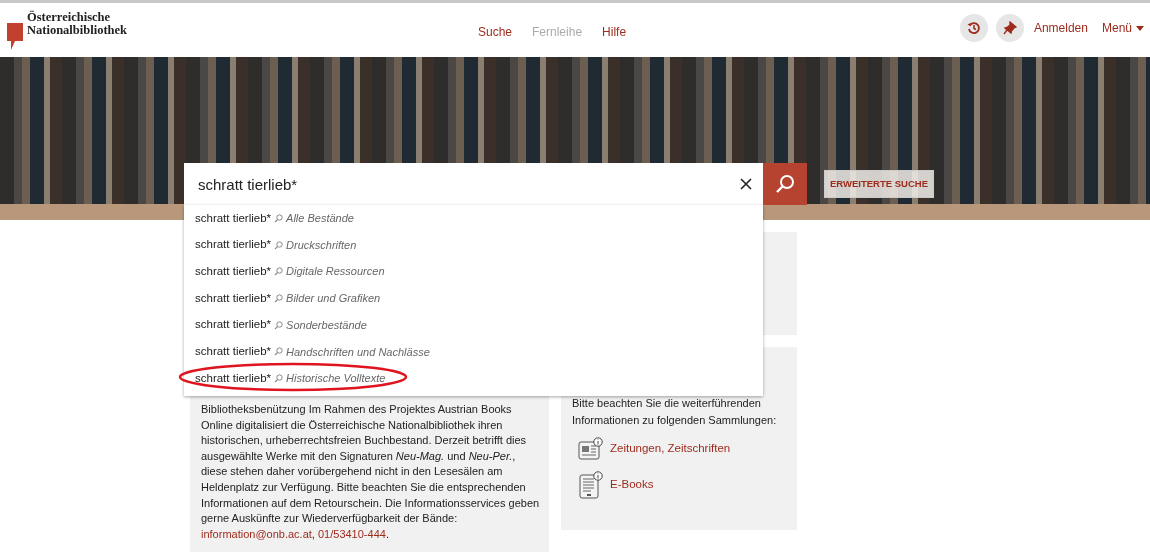 The height and width of the screenshot is (552, 1150). I want to click on pin-button, so click(1009, 28).